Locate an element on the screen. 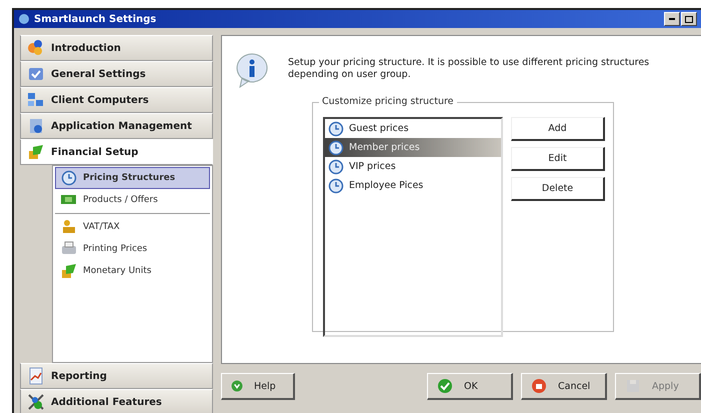 This screenshot has height=413, width=701. groupbox-title: Customize pricing structure is located at coordinates (388, 101).